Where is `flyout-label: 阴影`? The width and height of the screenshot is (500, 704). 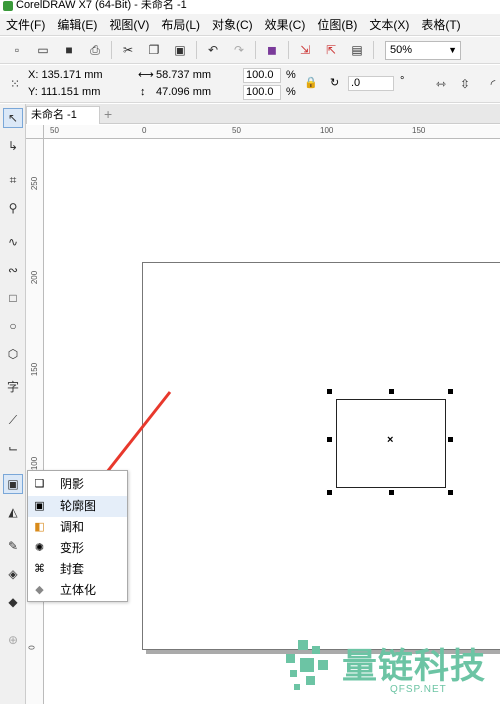 flyout-label: 阴影 is located at coordinates (72, 484).